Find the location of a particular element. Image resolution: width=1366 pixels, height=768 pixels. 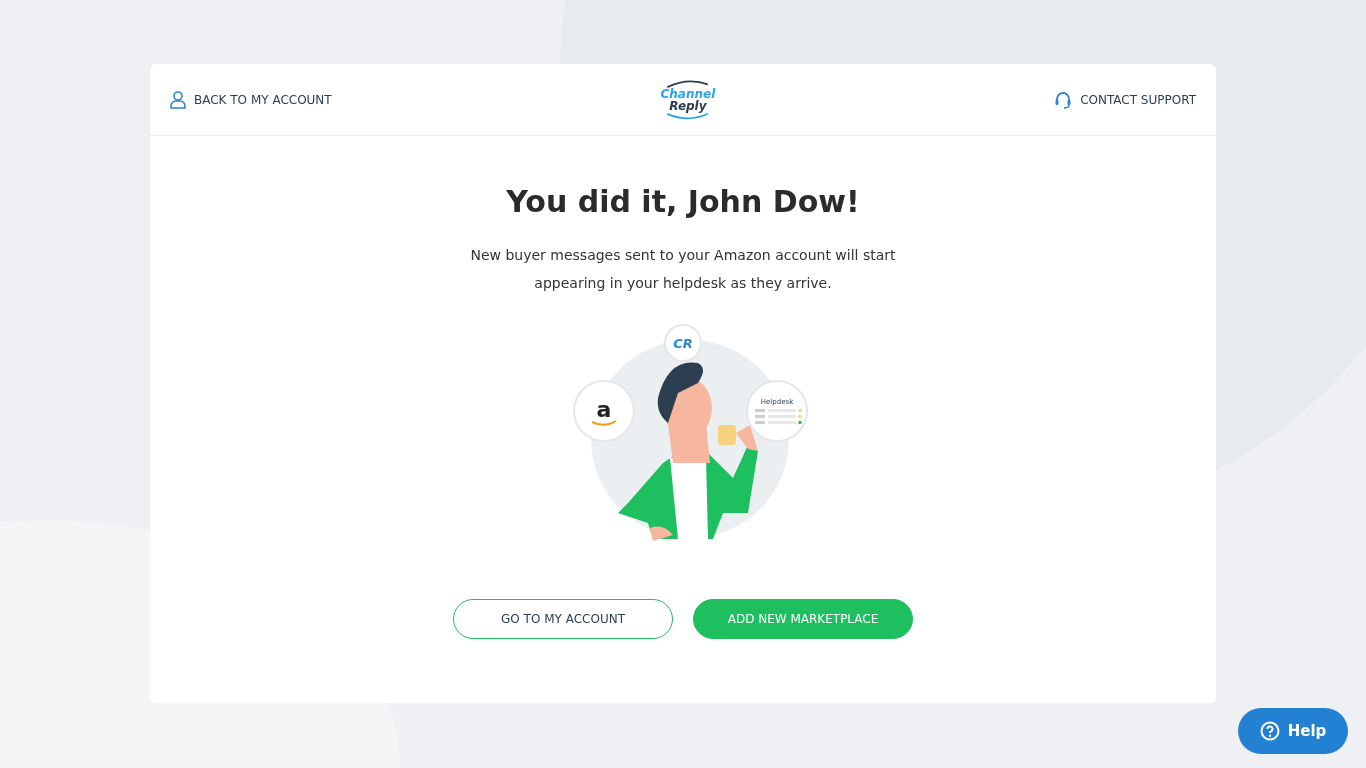

success-message: New buyer messages sent to your Amazon account will start appearing in your helpdesk as they arrive. is located at coordinates (683, 269).